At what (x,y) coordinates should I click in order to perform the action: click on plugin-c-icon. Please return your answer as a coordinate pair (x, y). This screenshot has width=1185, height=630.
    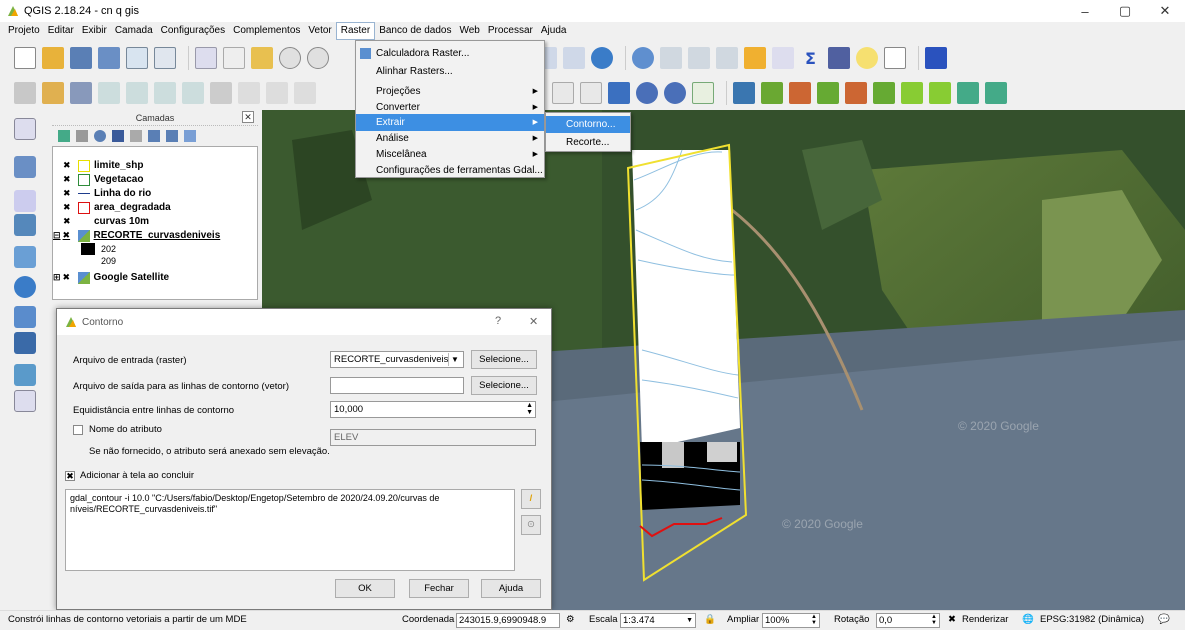
    Looking at the image, I should click on (968, 92).